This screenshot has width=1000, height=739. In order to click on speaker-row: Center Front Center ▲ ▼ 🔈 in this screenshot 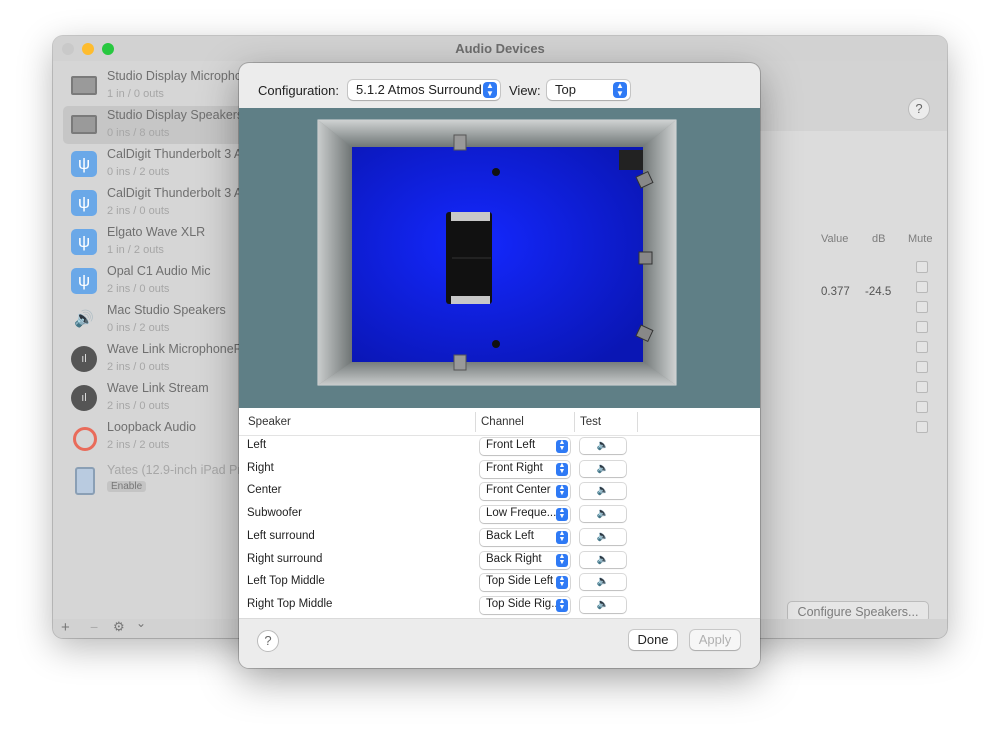, I will do `click(499, 492)`.